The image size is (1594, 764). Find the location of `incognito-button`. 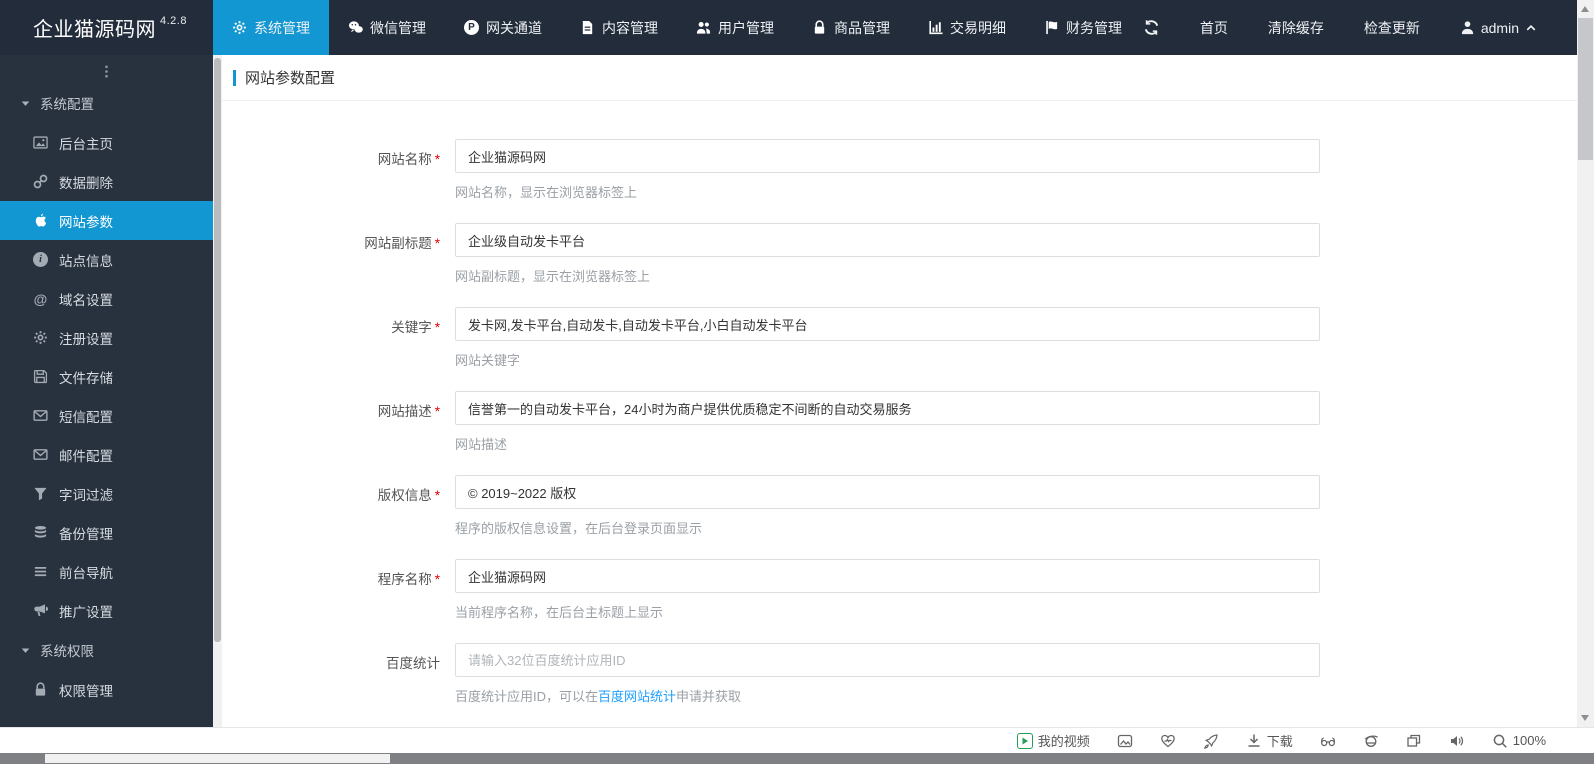

incognito-button is located at coordinates (1328, 741).